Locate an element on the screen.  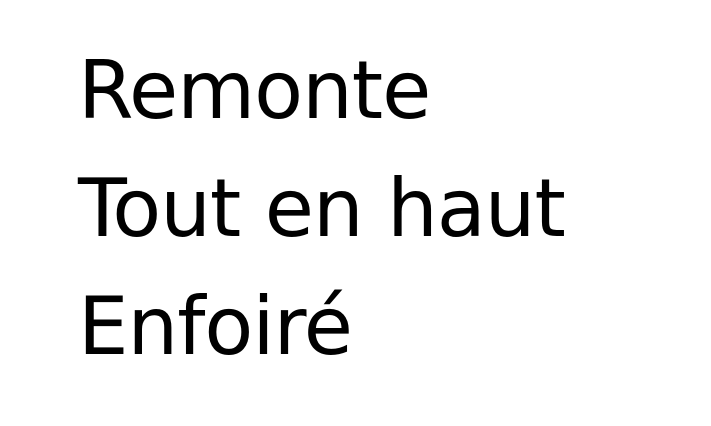
text-line-2: Tout en haut is located at coordinates (322, 208).